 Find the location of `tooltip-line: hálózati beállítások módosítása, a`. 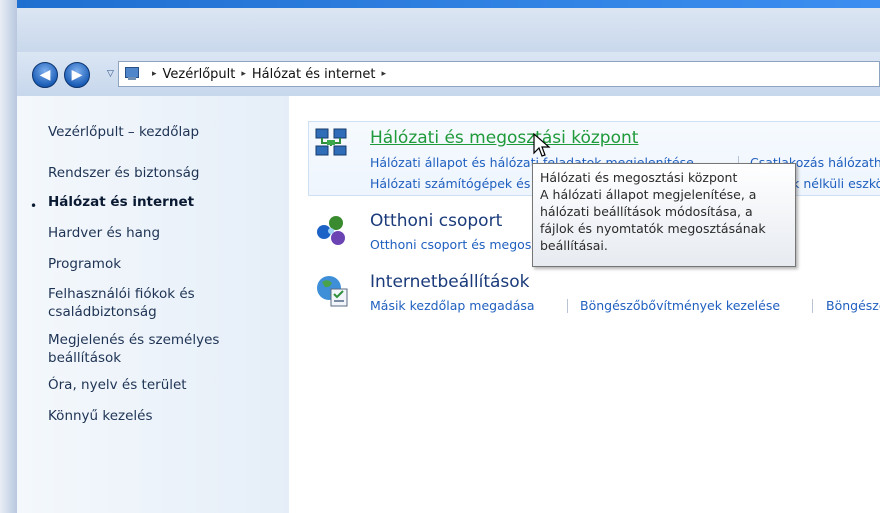

tooltip-line: hálózati beállítások módosítása, a is located at coordinates (646, 211).